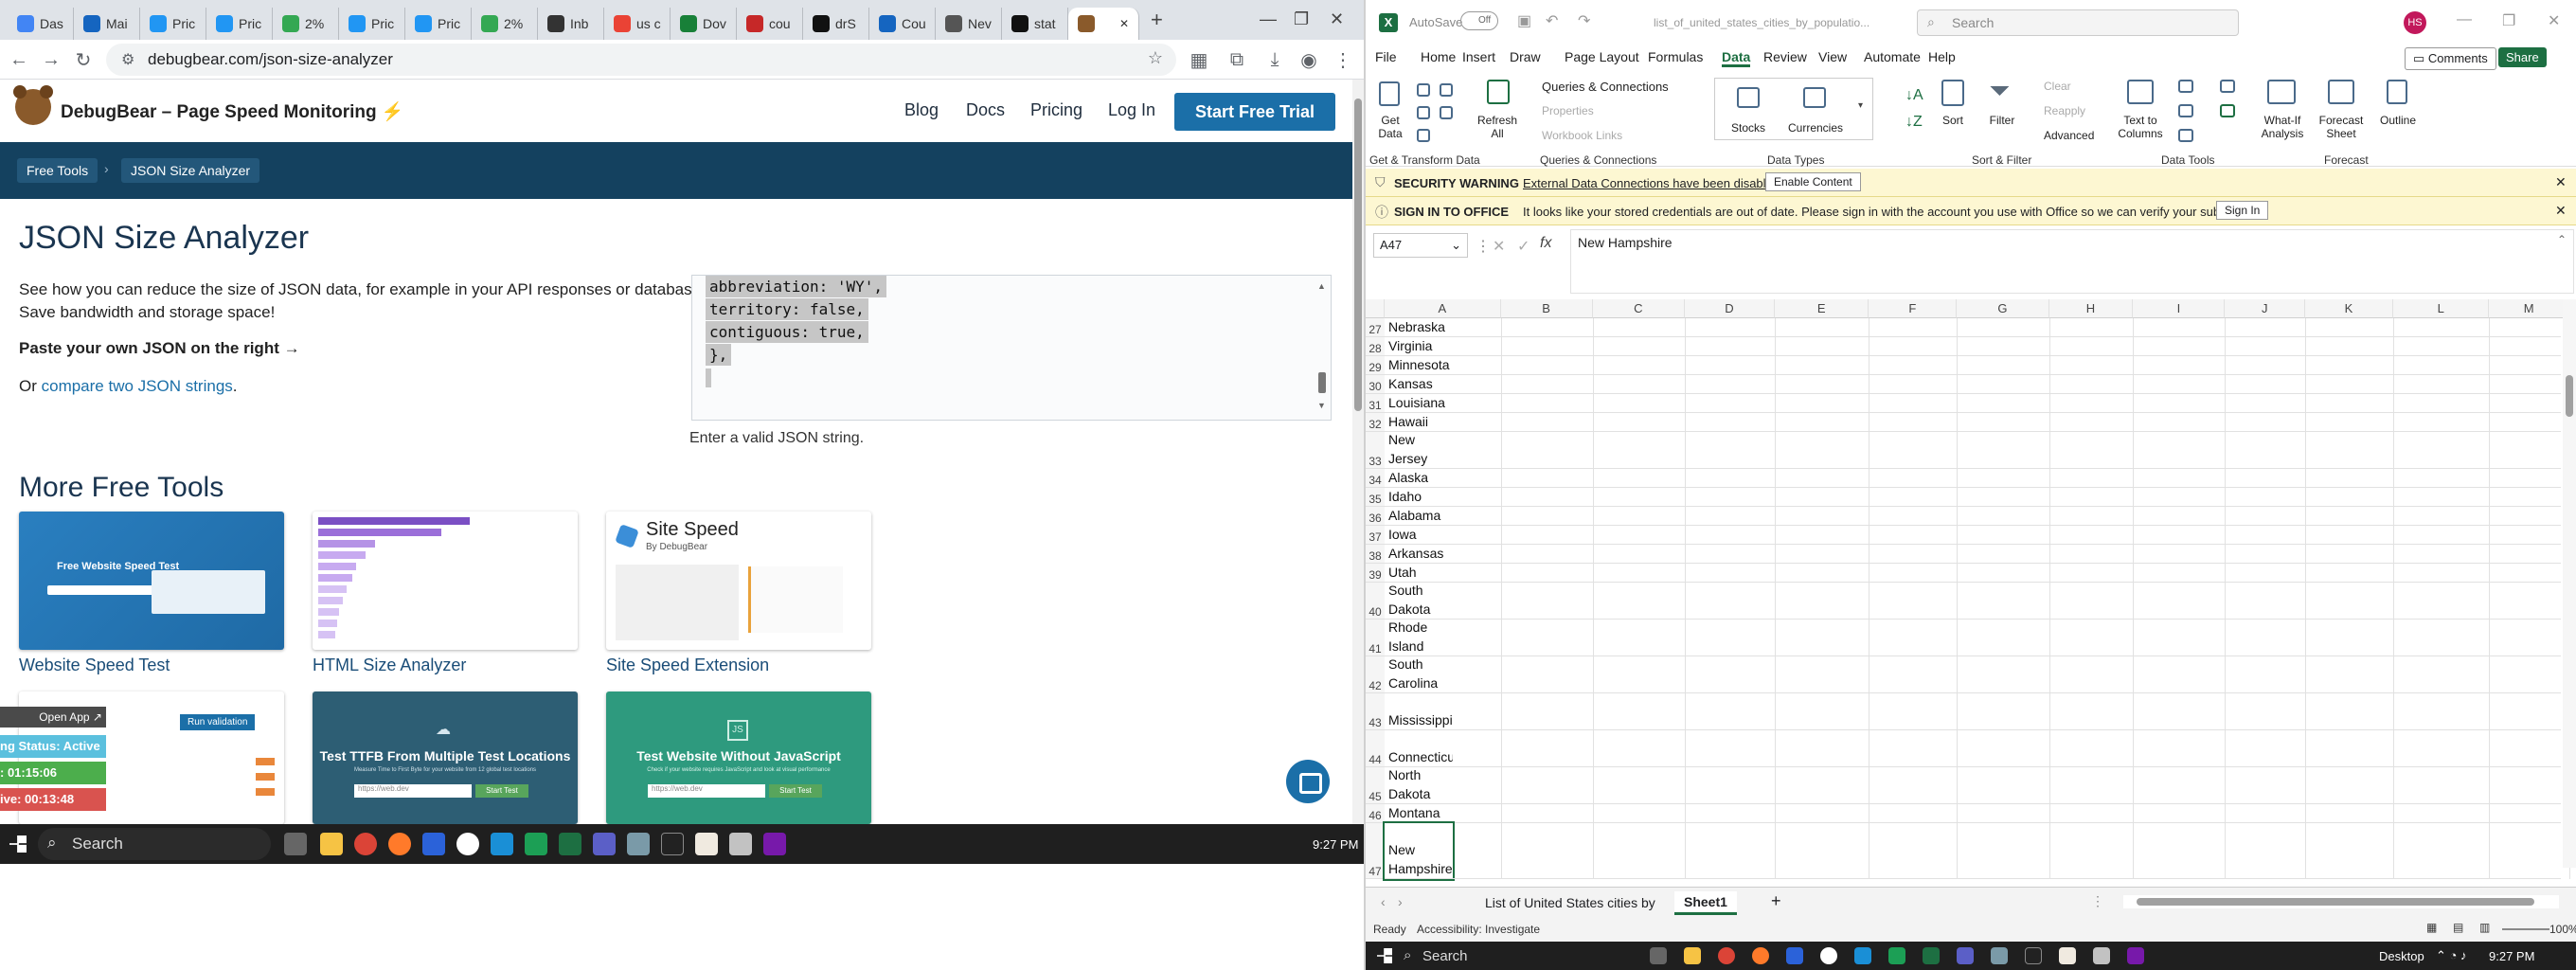 The image size is (2576, 970). I want to click on text-to-columns-button: Text to Columns, so click(2140, 127).